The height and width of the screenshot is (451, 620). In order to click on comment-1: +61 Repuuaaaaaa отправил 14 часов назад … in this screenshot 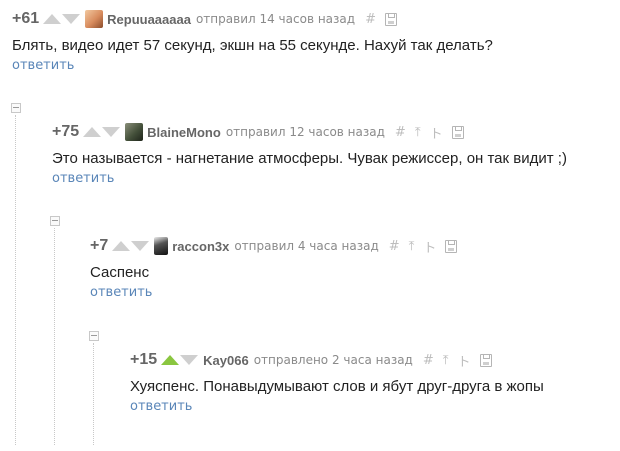, I will do `click(252, 40)`.